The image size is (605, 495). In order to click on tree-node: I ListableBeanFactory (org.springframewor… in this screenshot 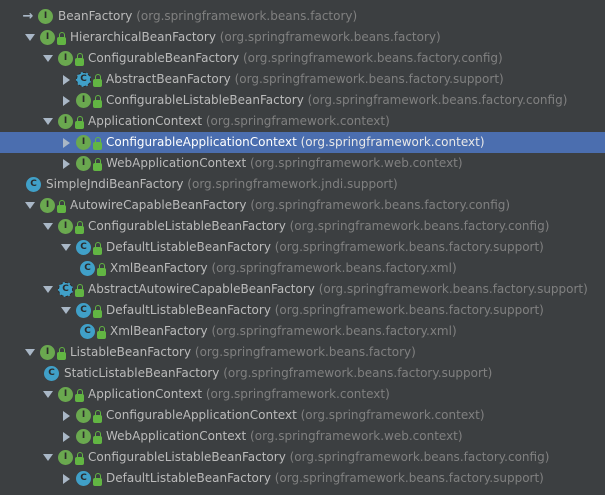, I will do `click(302, 352)`.